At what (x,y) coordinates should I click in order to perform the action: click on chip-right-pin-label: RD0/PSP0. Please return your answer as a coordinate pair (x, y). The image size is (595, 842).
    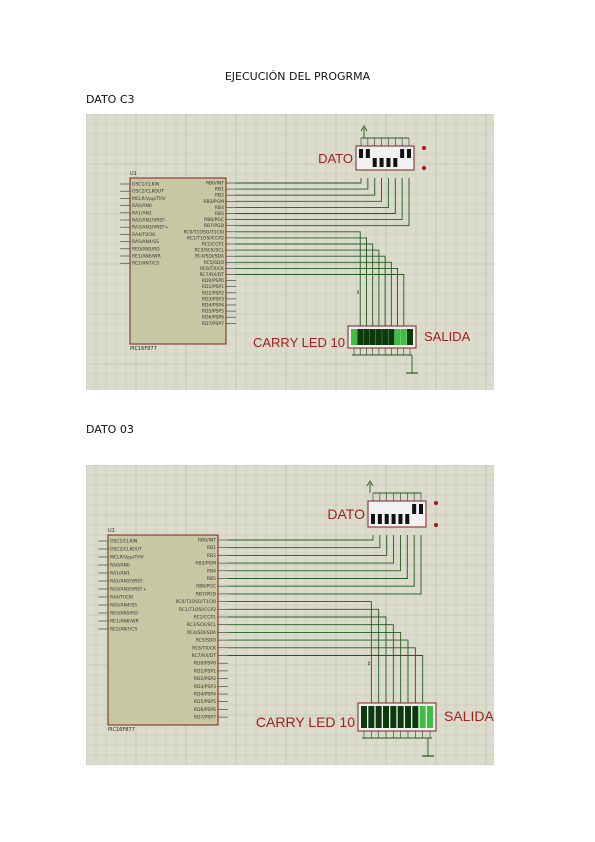
    Looking at the image, I should click on (205, 664).